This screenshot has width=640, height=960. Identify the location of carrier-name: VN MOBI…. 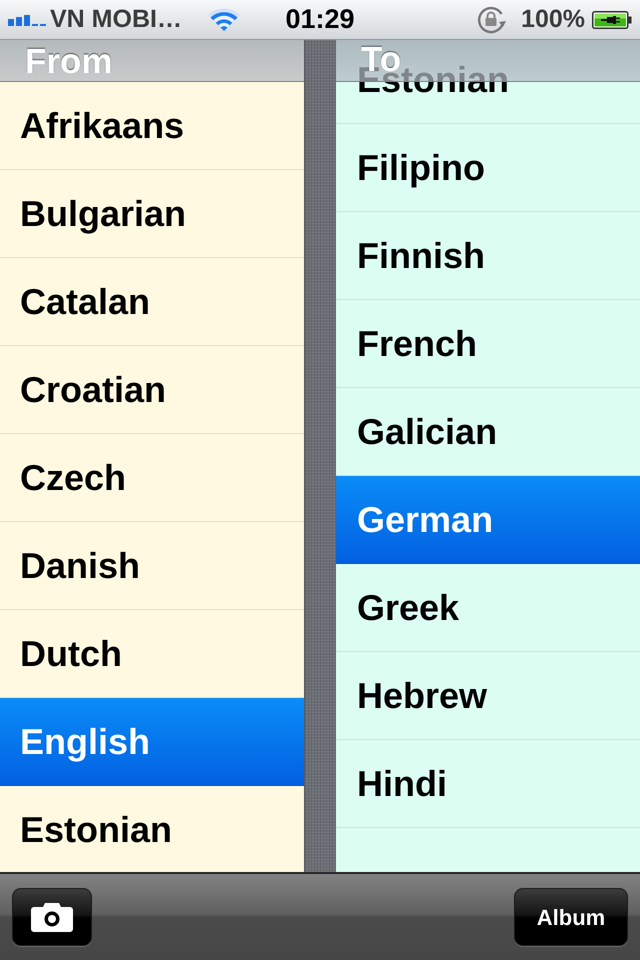
(116, 19).